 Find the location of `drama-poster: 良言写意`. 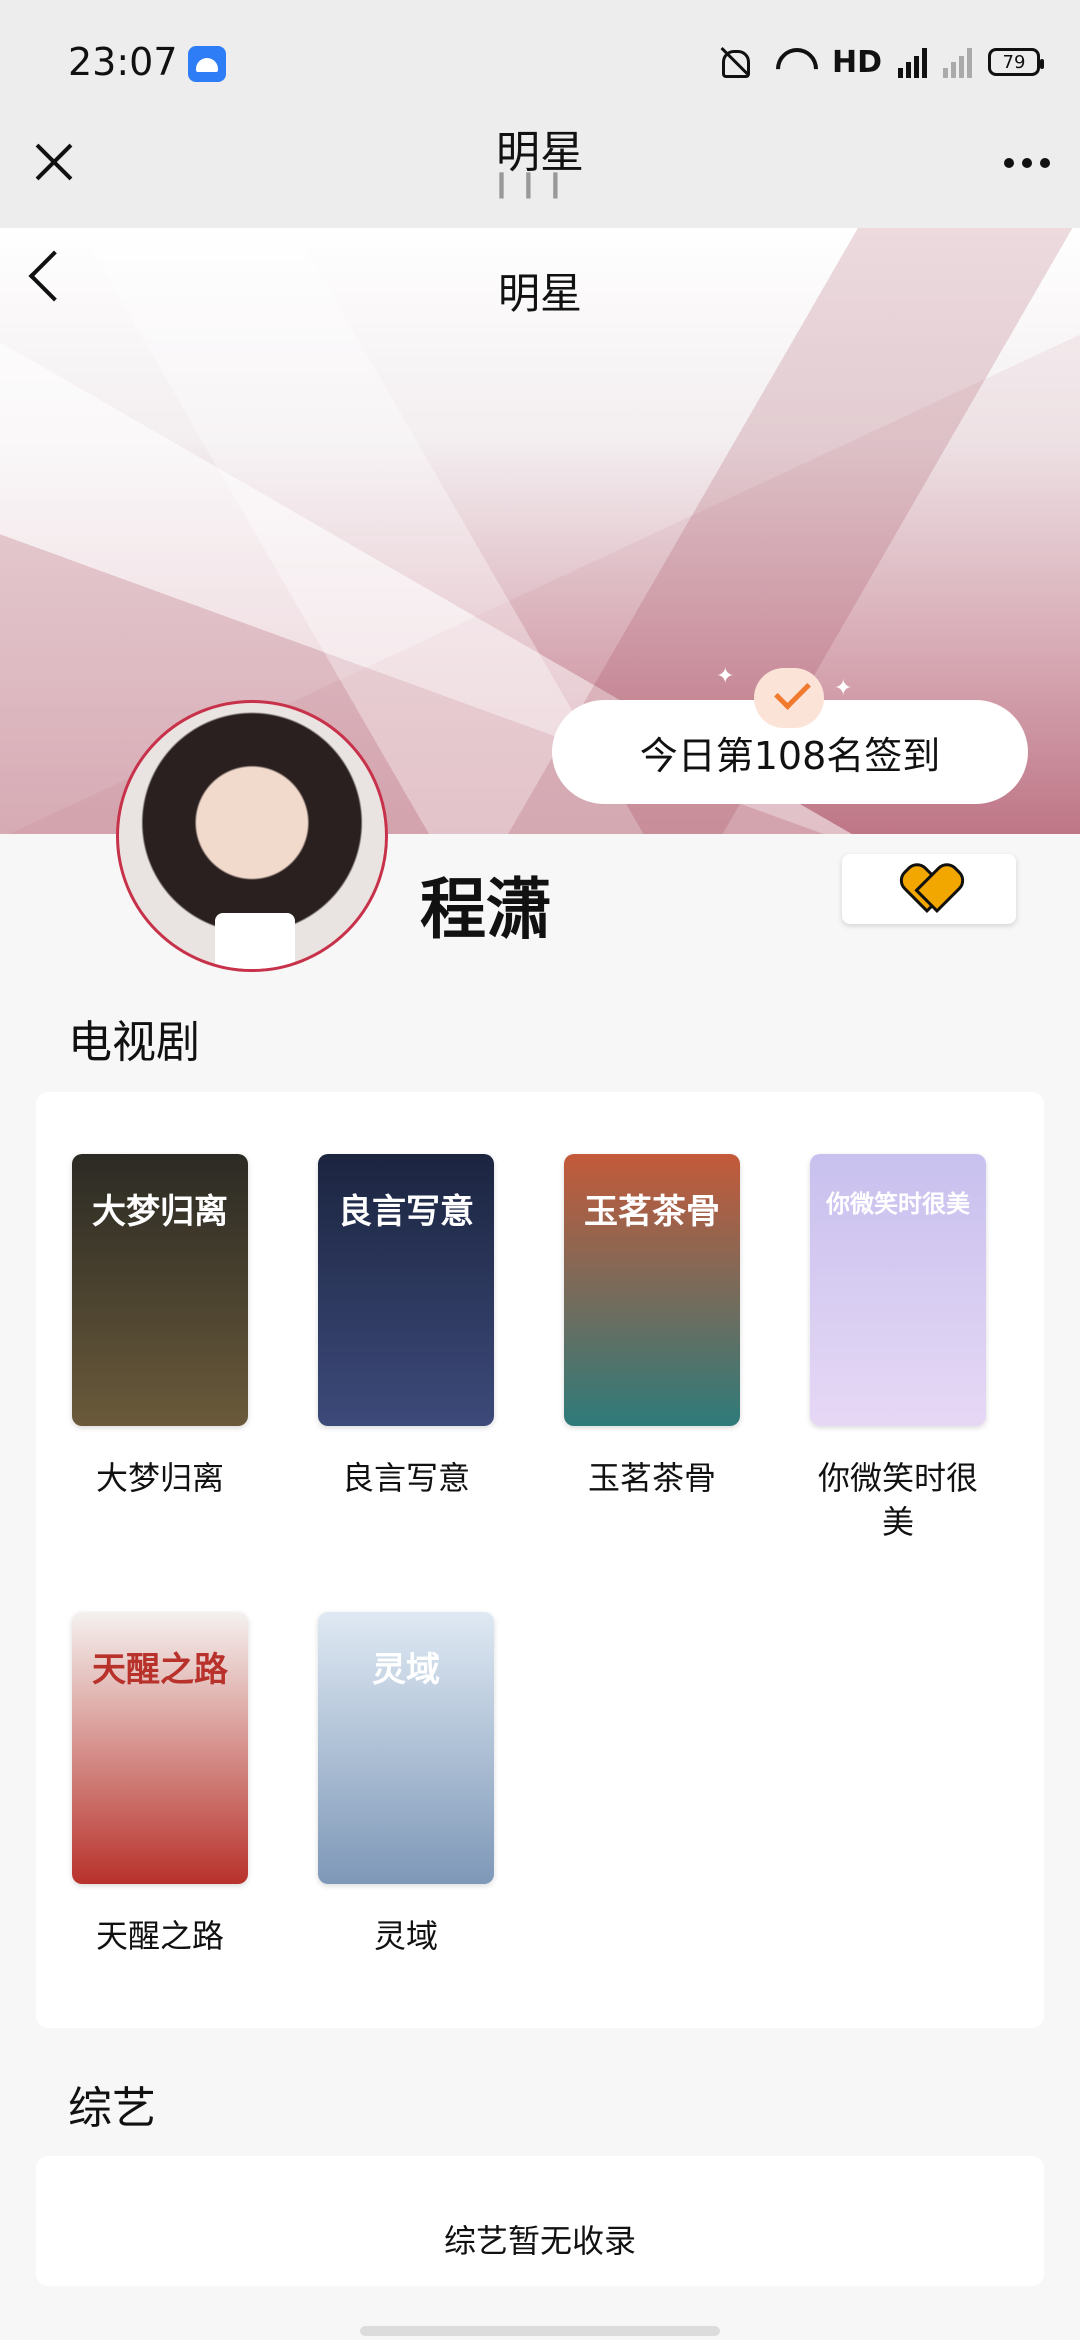

drama-poster: 良言写意 is located at coordinates (406, 1290).